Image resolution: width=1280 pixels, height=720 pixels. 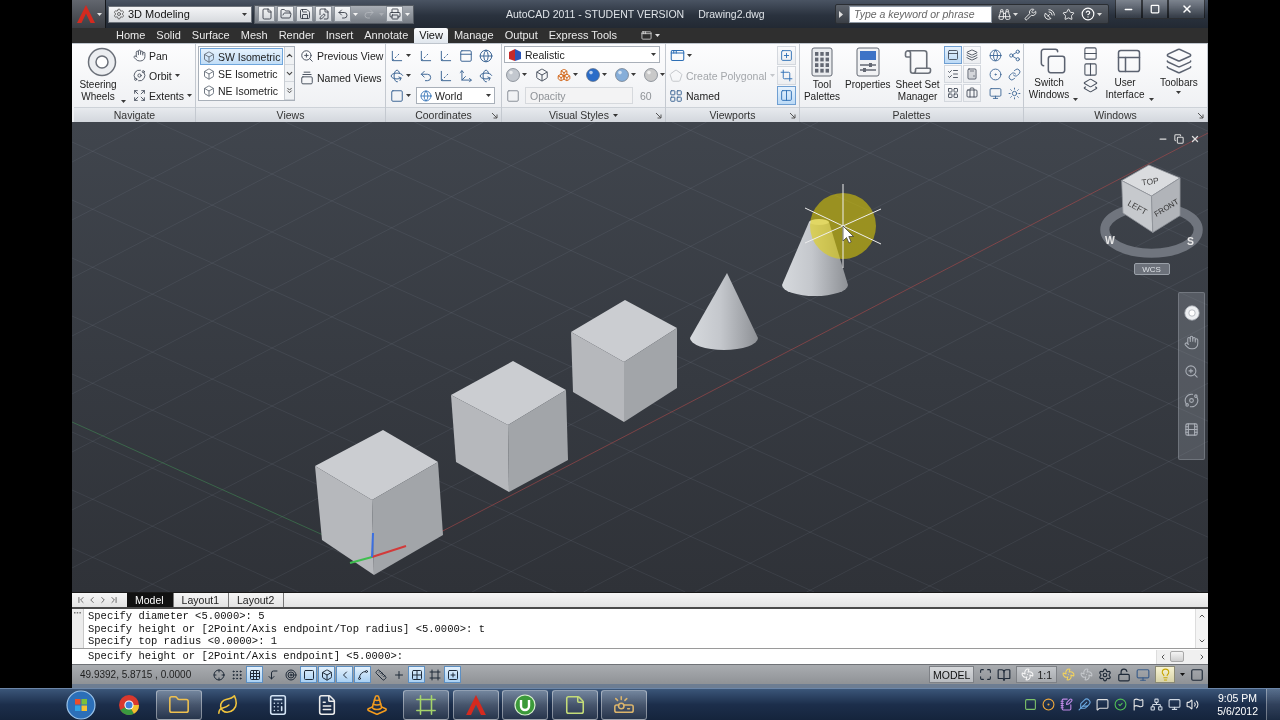 What do you see at coordinates (89, 14) in the screenshot?
I see `application-menu-button` at bounding box center [89, 14].